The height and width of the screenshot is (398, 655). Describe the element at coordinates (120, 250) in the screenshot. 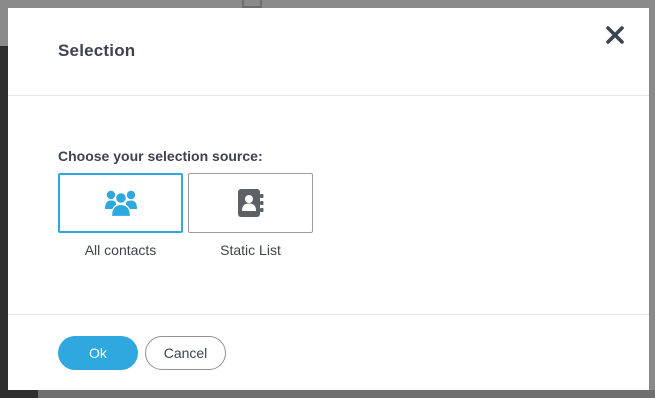

I see `option-label-all-contacts: All contacts` at that location.